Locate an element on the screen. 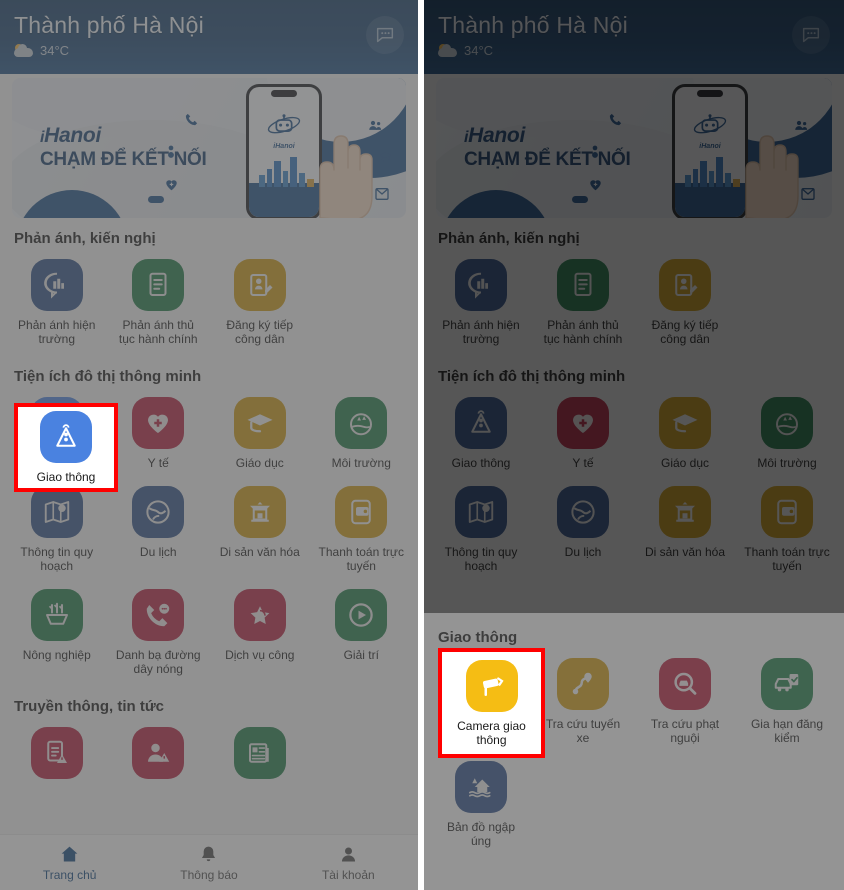  person-icon is located at coordinates (348, 854).